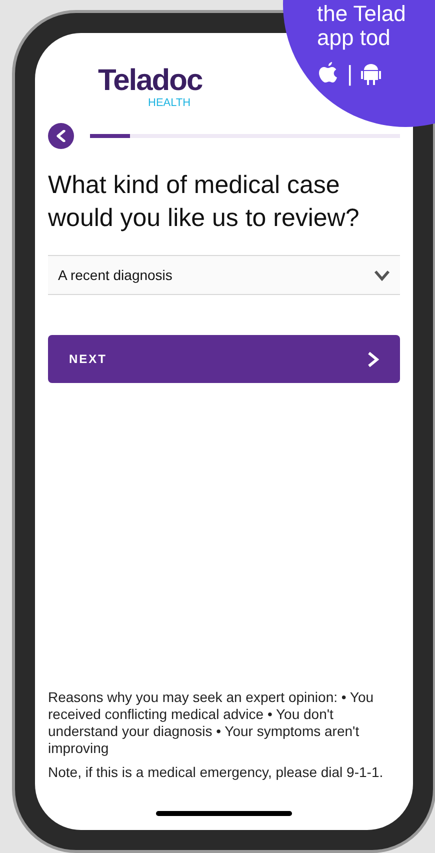 The image size is (435, 853). Describe the element at coordinates (224, 359) in the screenshot. I see `next-button: NEXT` at that location.